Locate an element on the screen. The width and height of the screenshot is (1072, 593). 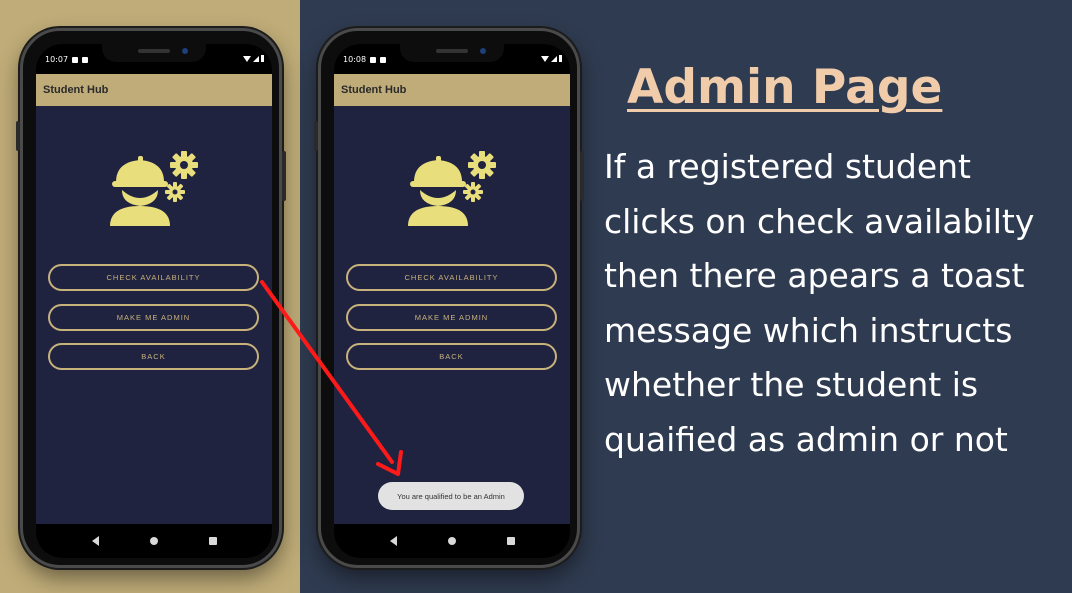
description-line: If a registered student is located at coordinates (787, 166).